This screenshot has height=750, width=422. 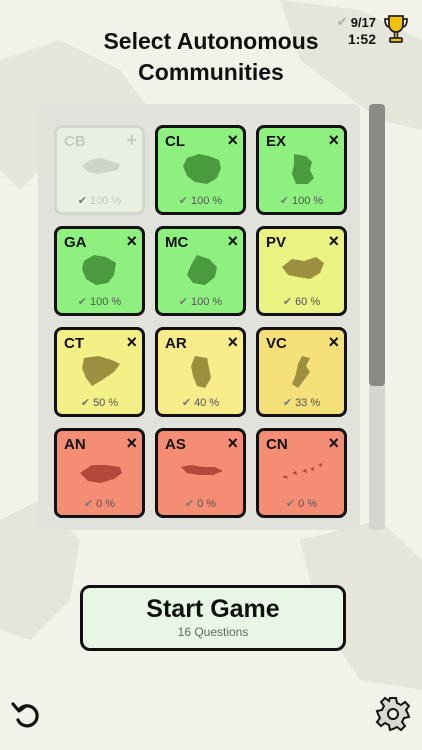 I want to click on region-score: ✔ 60 %, so click(x=301, y=301).